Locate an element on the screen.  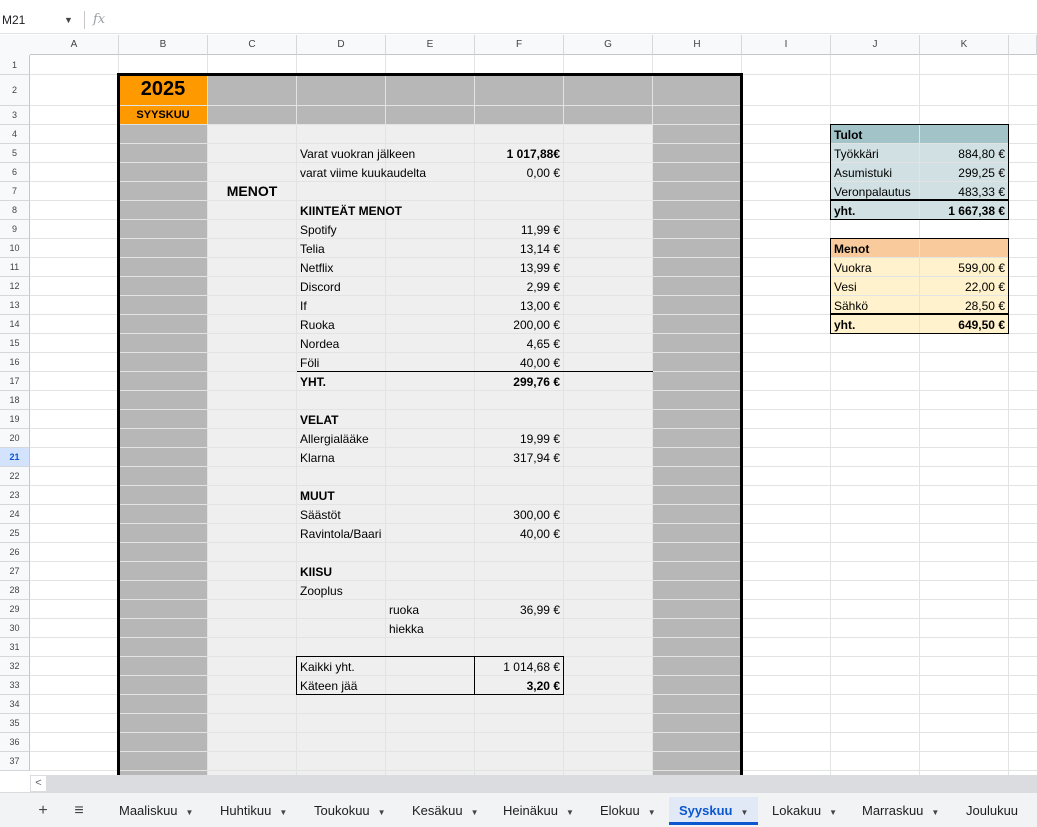
column-header: E is located at coordinates (430, 45).